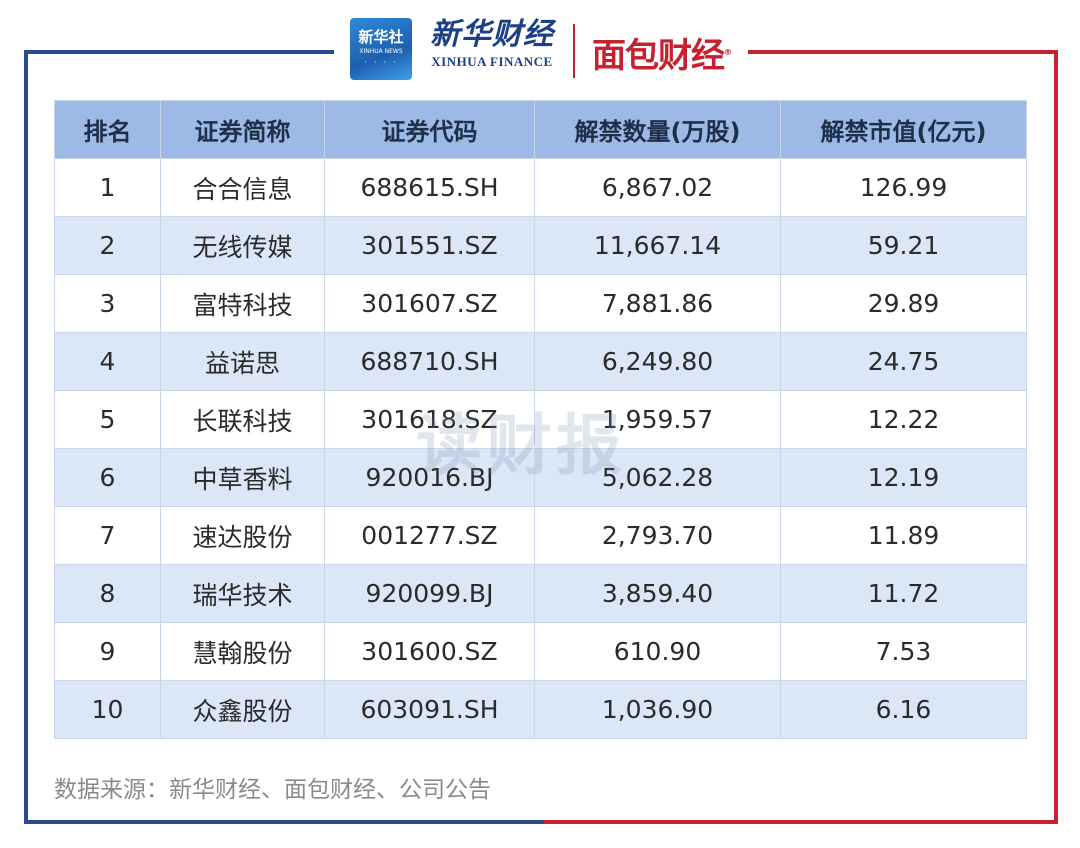  Describe the element at coordinates (179, 52) in the screenshot. I see `frame-line-blue-top` at that location.